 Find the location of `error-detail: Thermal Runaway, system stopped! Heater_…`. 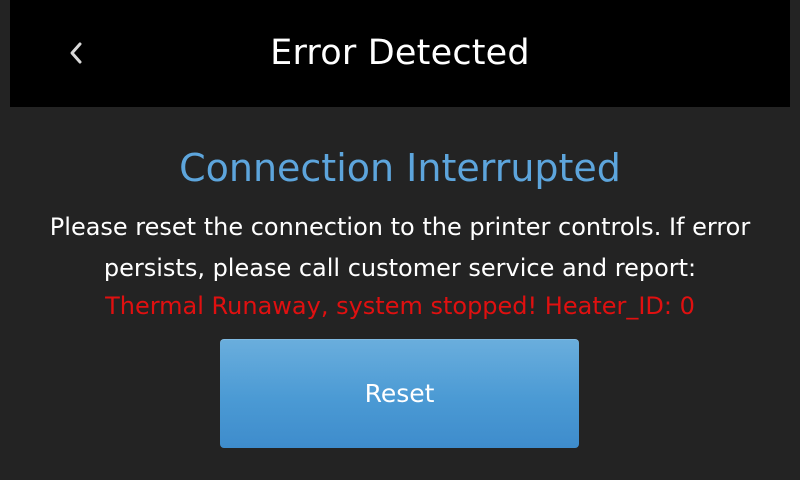

error-detail: Thermal Runaway, system stopped! Heater_… is located at coordinates (400, 306).